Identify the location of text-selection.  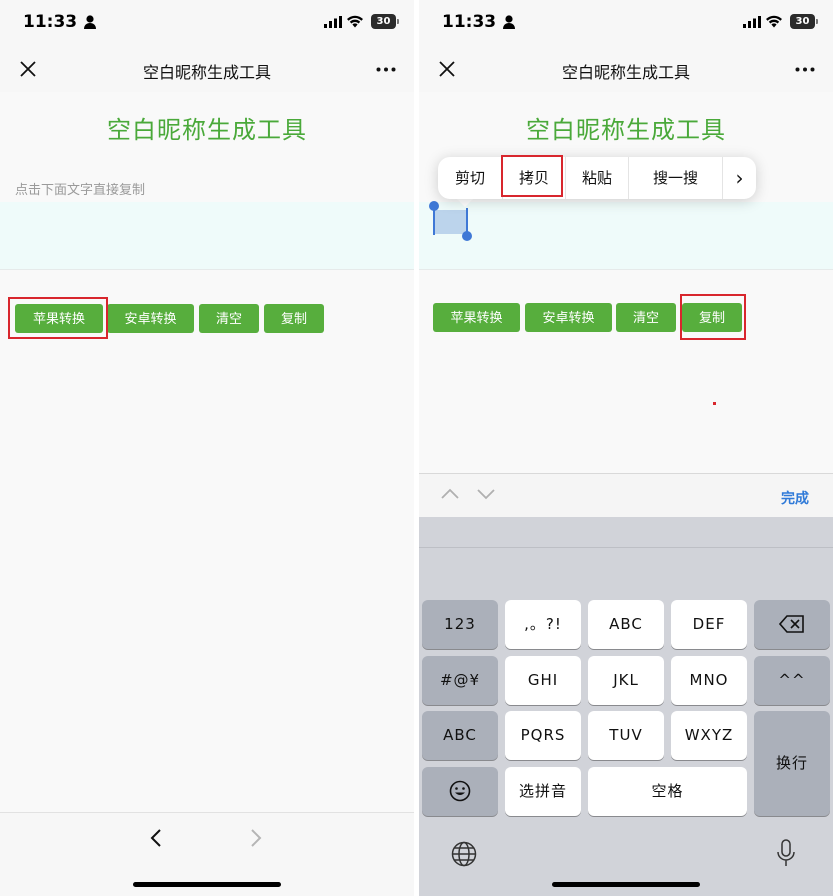
(450, 222).